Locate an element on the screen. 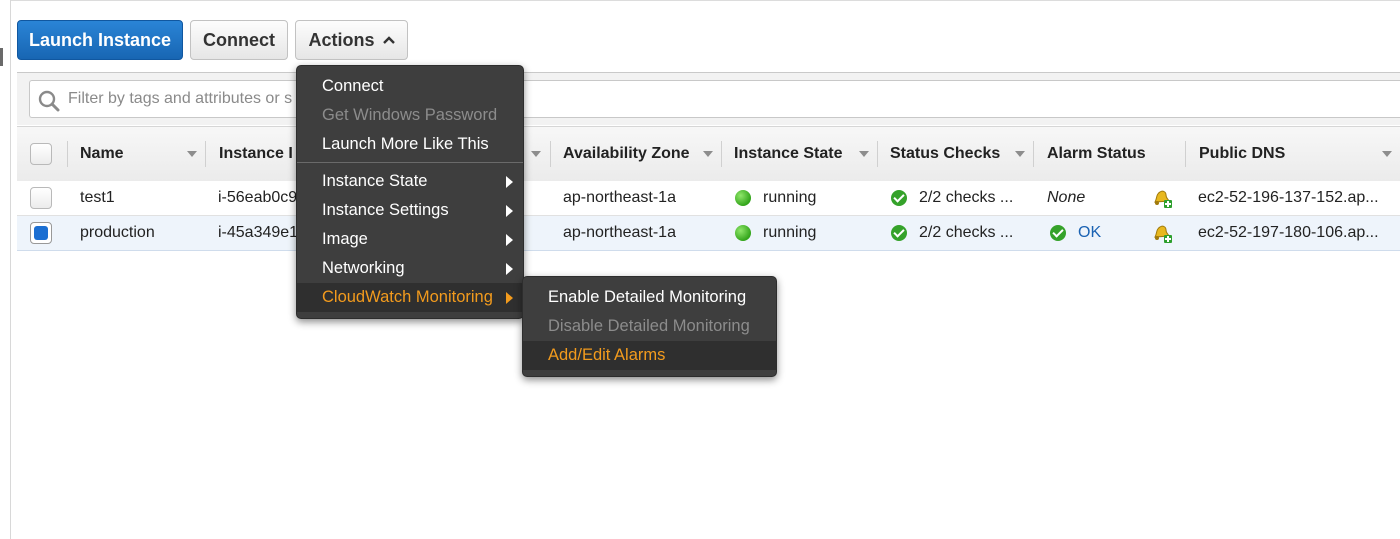 The width and height of the screenshot is (1400, 539). column-header-public-dns: Public DNS is located at coordinates (1293, 154).